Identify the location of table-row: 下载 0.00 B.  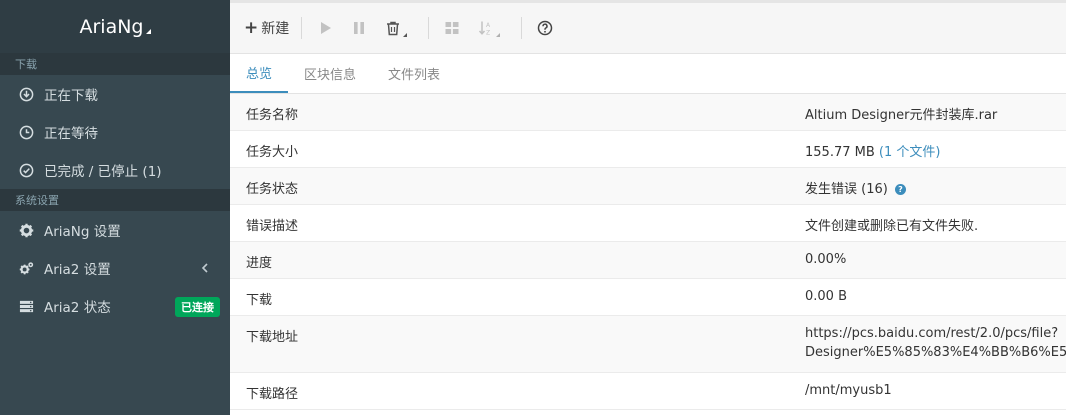
(648, 297).